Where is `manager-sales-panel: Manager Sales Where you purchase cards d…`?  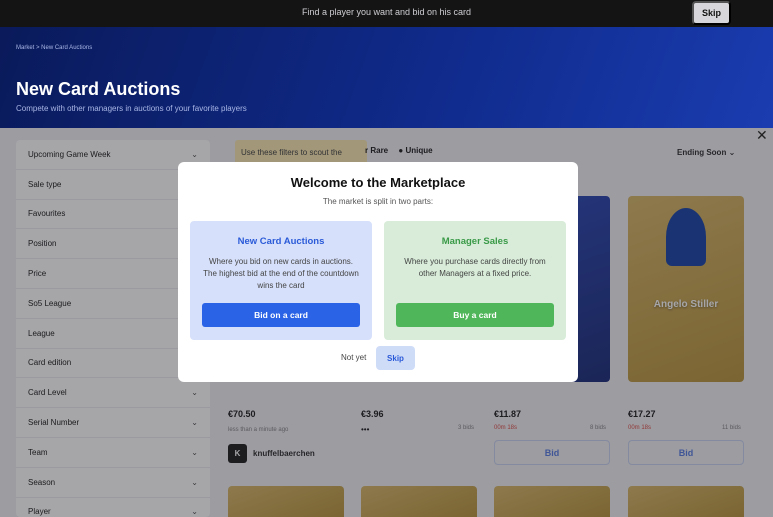 manager-sales-panel: Manager Sales Where you purchase cards d… is located at coordinates (475, 280).